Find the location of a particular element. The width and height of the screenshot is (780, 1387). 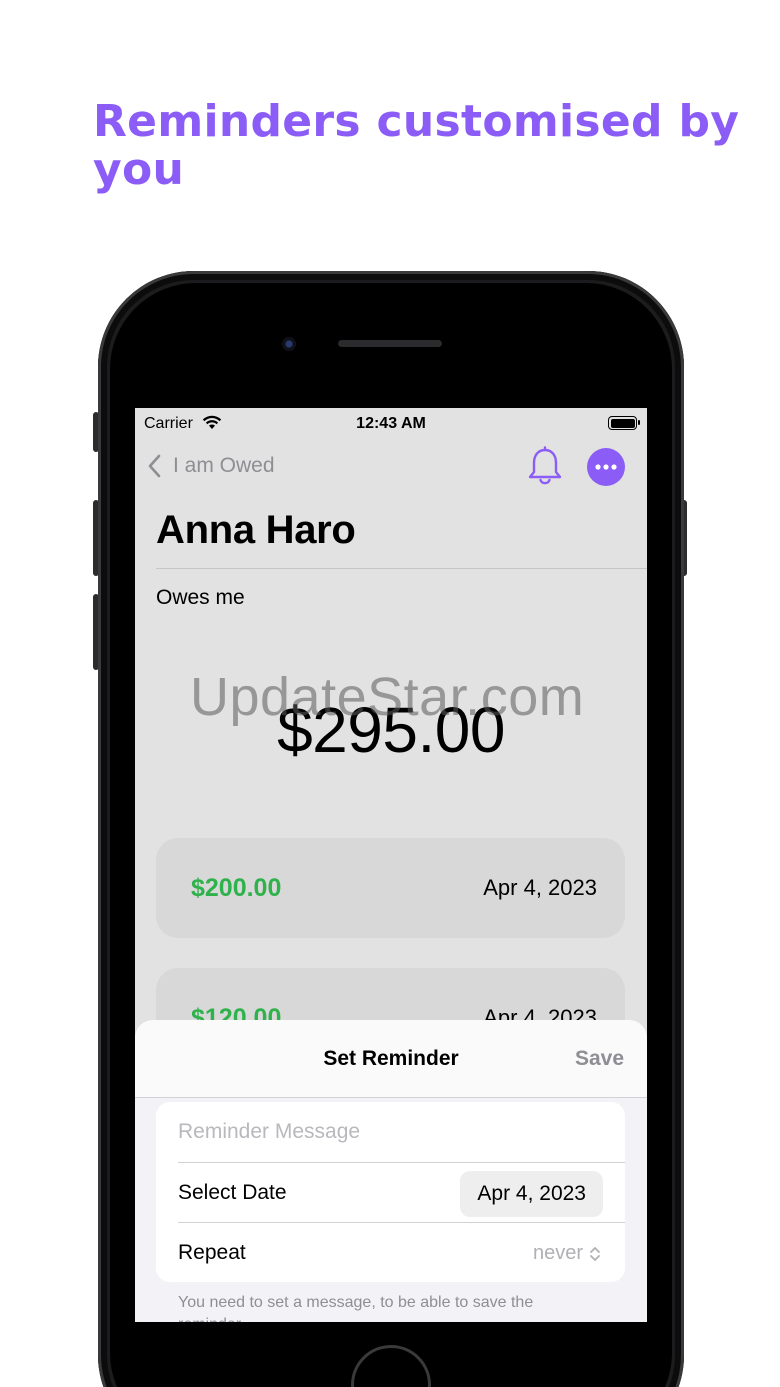

repeat-row: Repeat never is located at coordinates (401, 1252).